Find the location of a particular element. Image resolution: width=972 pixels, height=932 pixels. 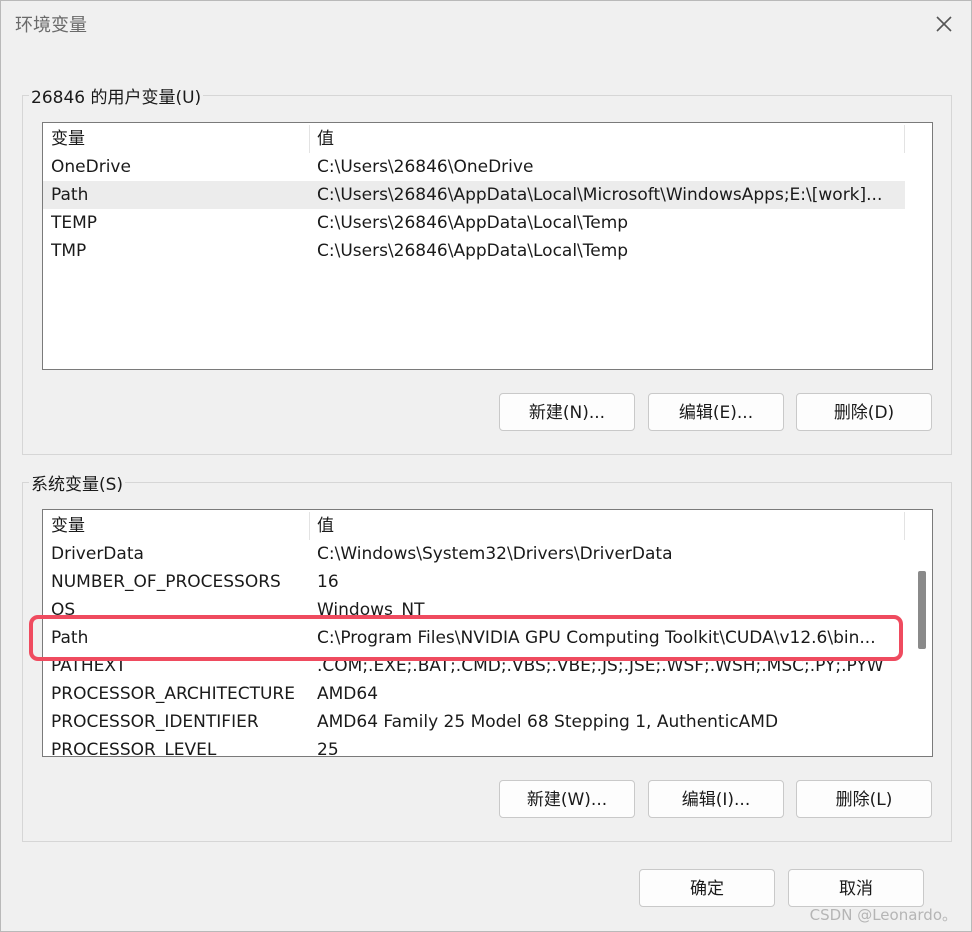

variable-name: NUMBER_OF_PROCESSORS is located at coordinates (166, 582).